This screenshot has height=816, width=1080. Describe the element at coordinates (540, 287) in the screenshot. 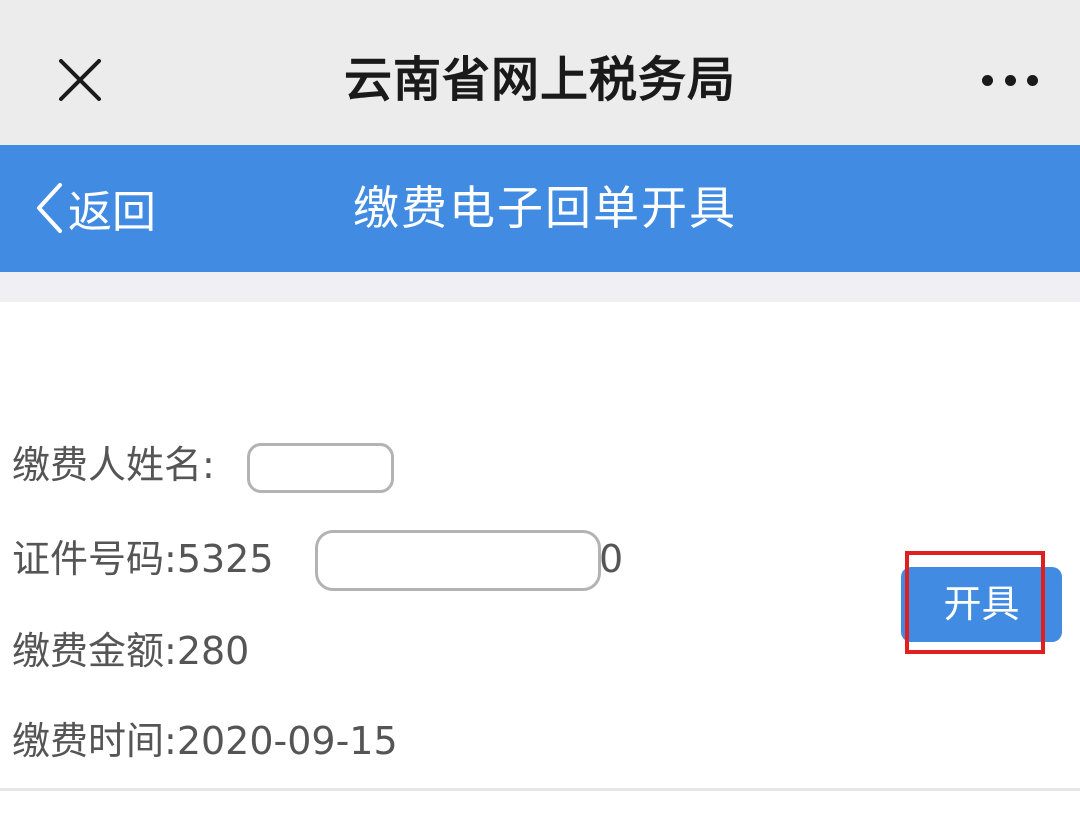

I see `section-separator` at that location.